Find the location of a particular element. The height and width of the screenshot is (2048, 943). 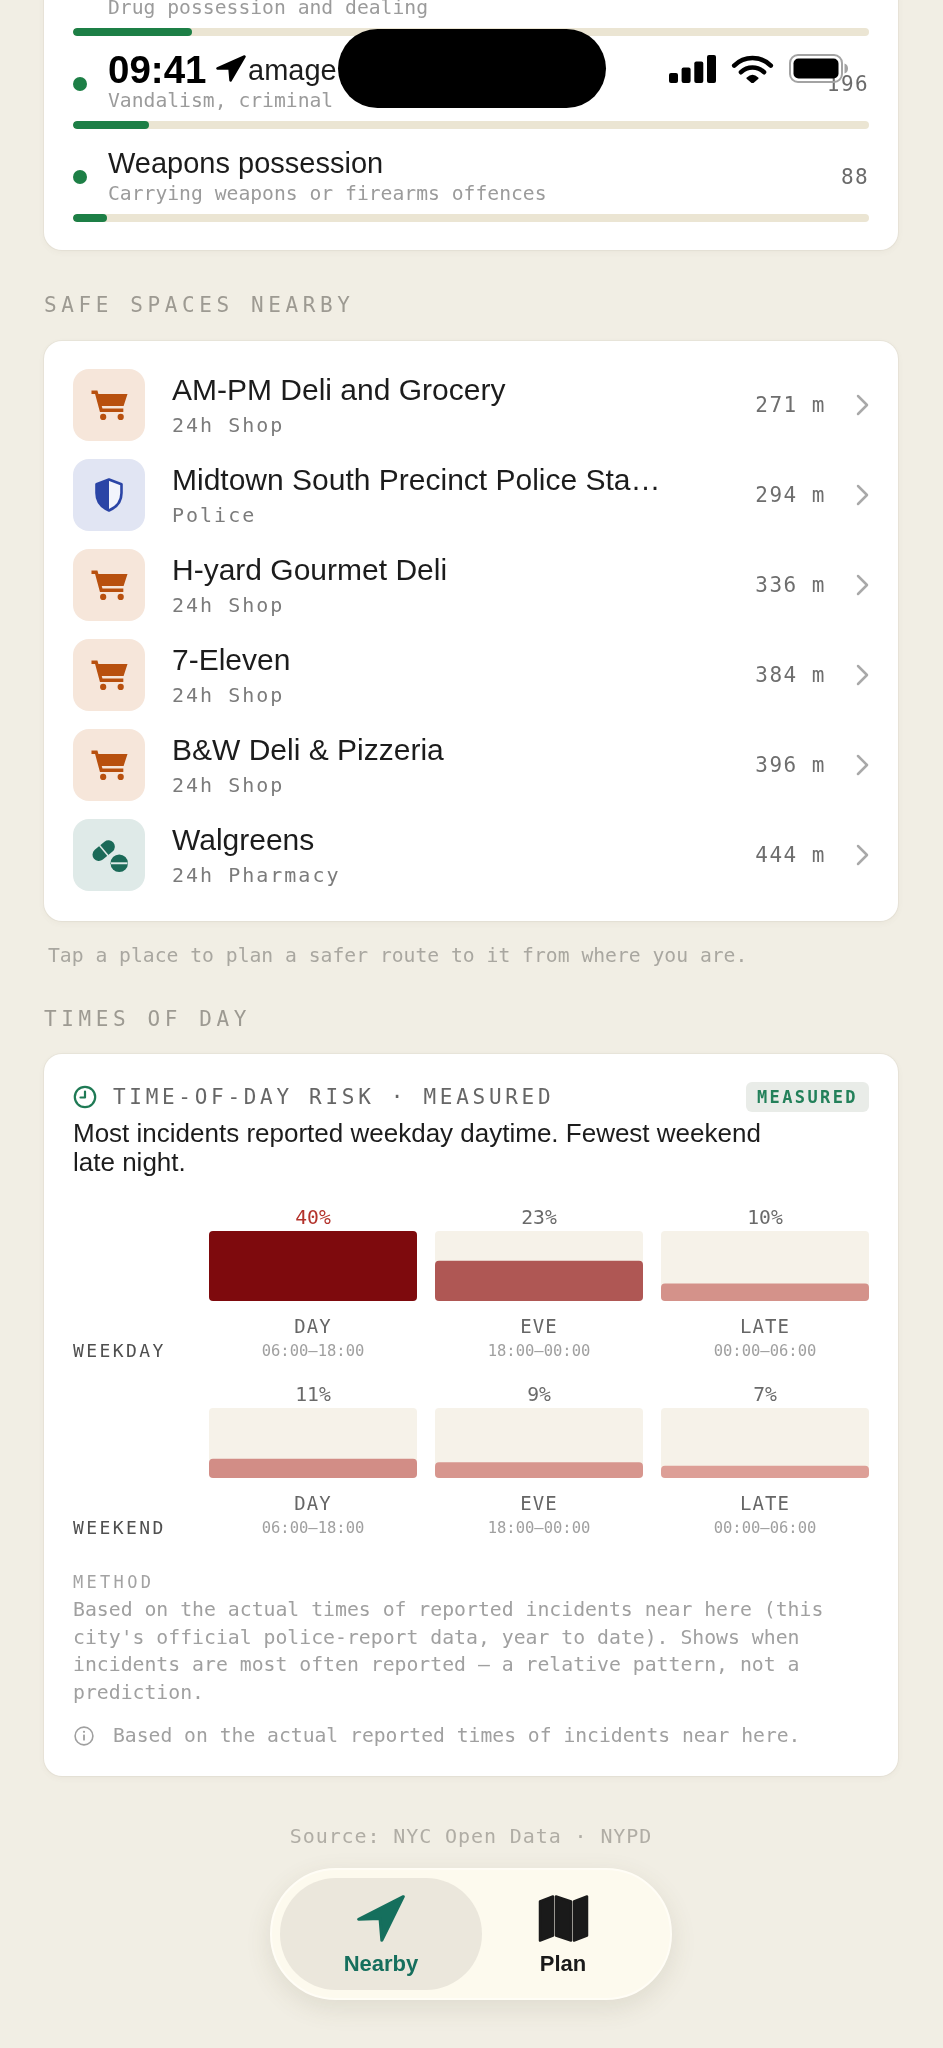

map-icon is located at coordinates (563, 1919).